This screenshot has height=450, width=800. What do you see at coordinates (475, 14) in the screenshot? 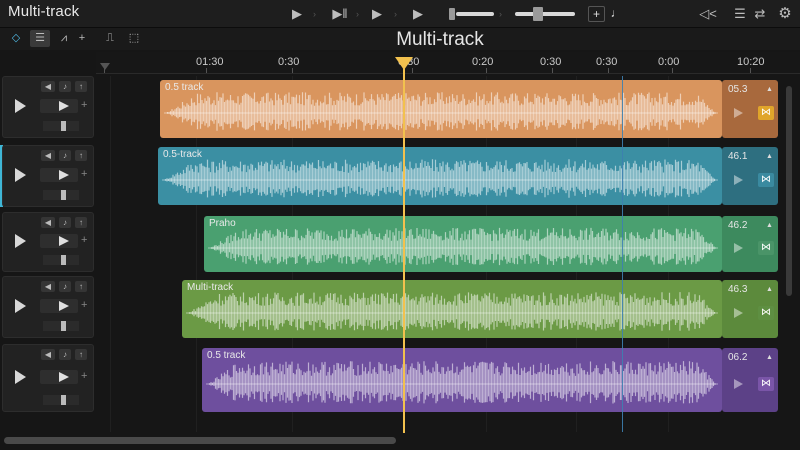
I see `volume-slider` at bounding box center [475, 14].